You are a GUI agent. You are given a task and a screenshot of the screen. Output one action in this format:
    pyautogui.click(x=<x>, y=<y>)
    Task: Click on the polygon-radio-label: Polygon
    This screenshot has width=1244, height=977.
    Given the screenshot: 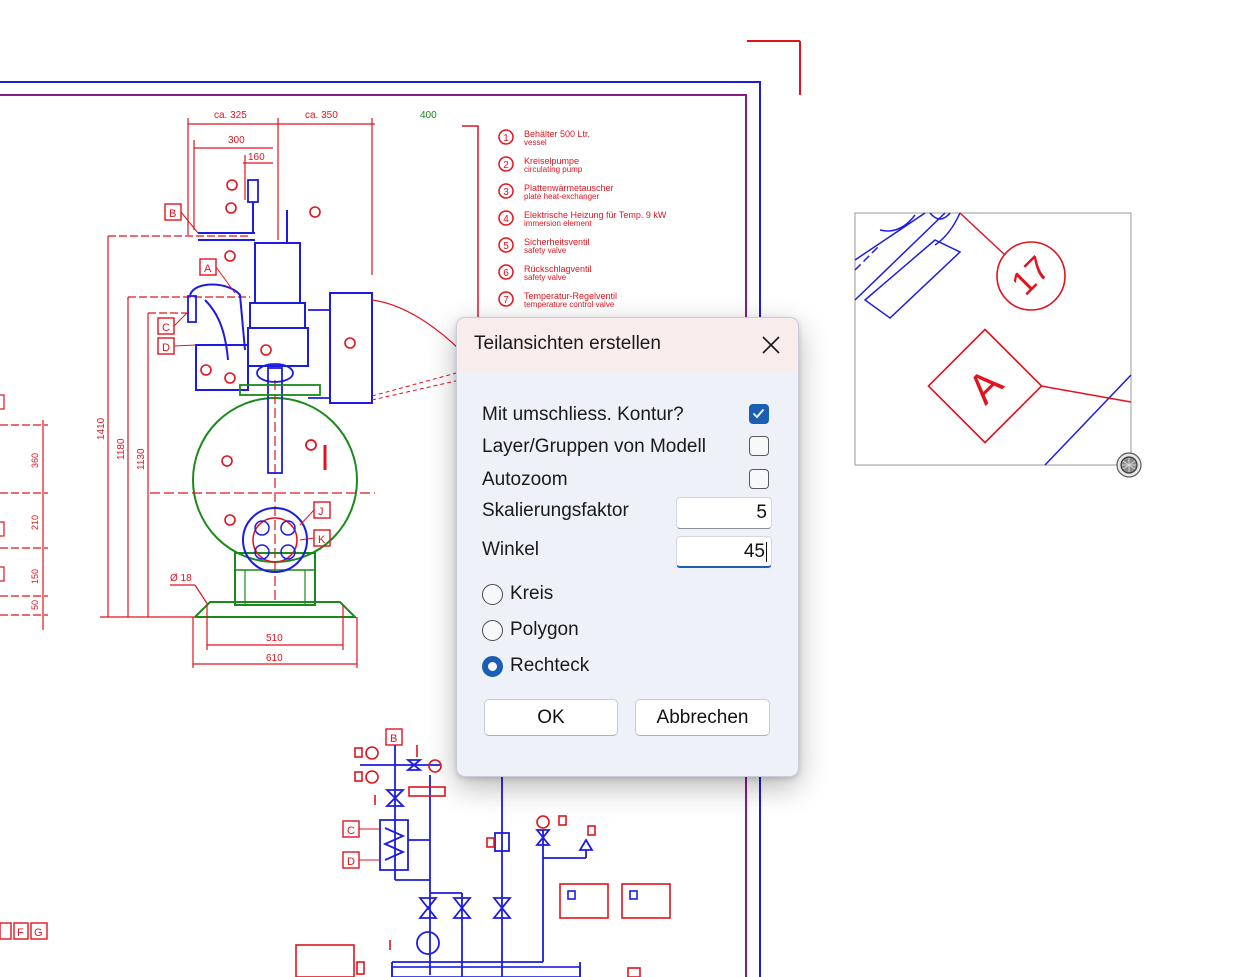 What is the action you would take?
    pyautogui.click(x=544, y=629)
    